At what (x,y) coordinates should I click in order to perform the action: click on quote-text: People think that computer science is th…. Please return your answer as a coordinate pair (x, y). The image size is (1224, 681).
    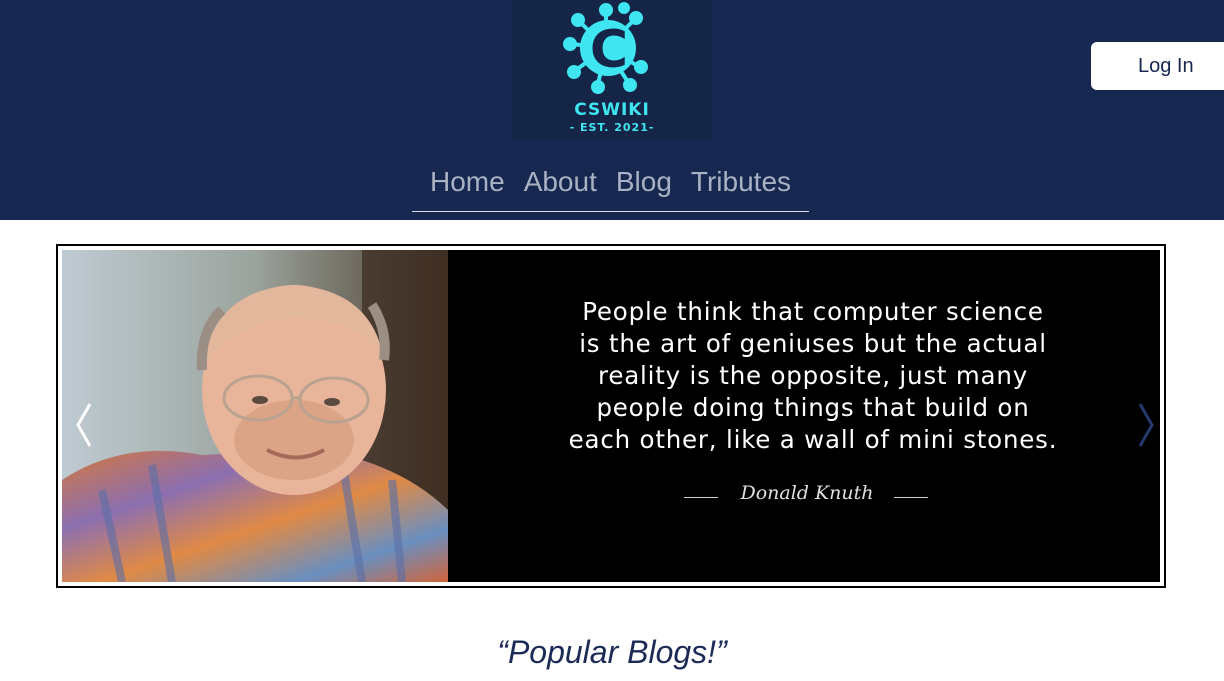
    Looking at the image, I should click on (813, 376).